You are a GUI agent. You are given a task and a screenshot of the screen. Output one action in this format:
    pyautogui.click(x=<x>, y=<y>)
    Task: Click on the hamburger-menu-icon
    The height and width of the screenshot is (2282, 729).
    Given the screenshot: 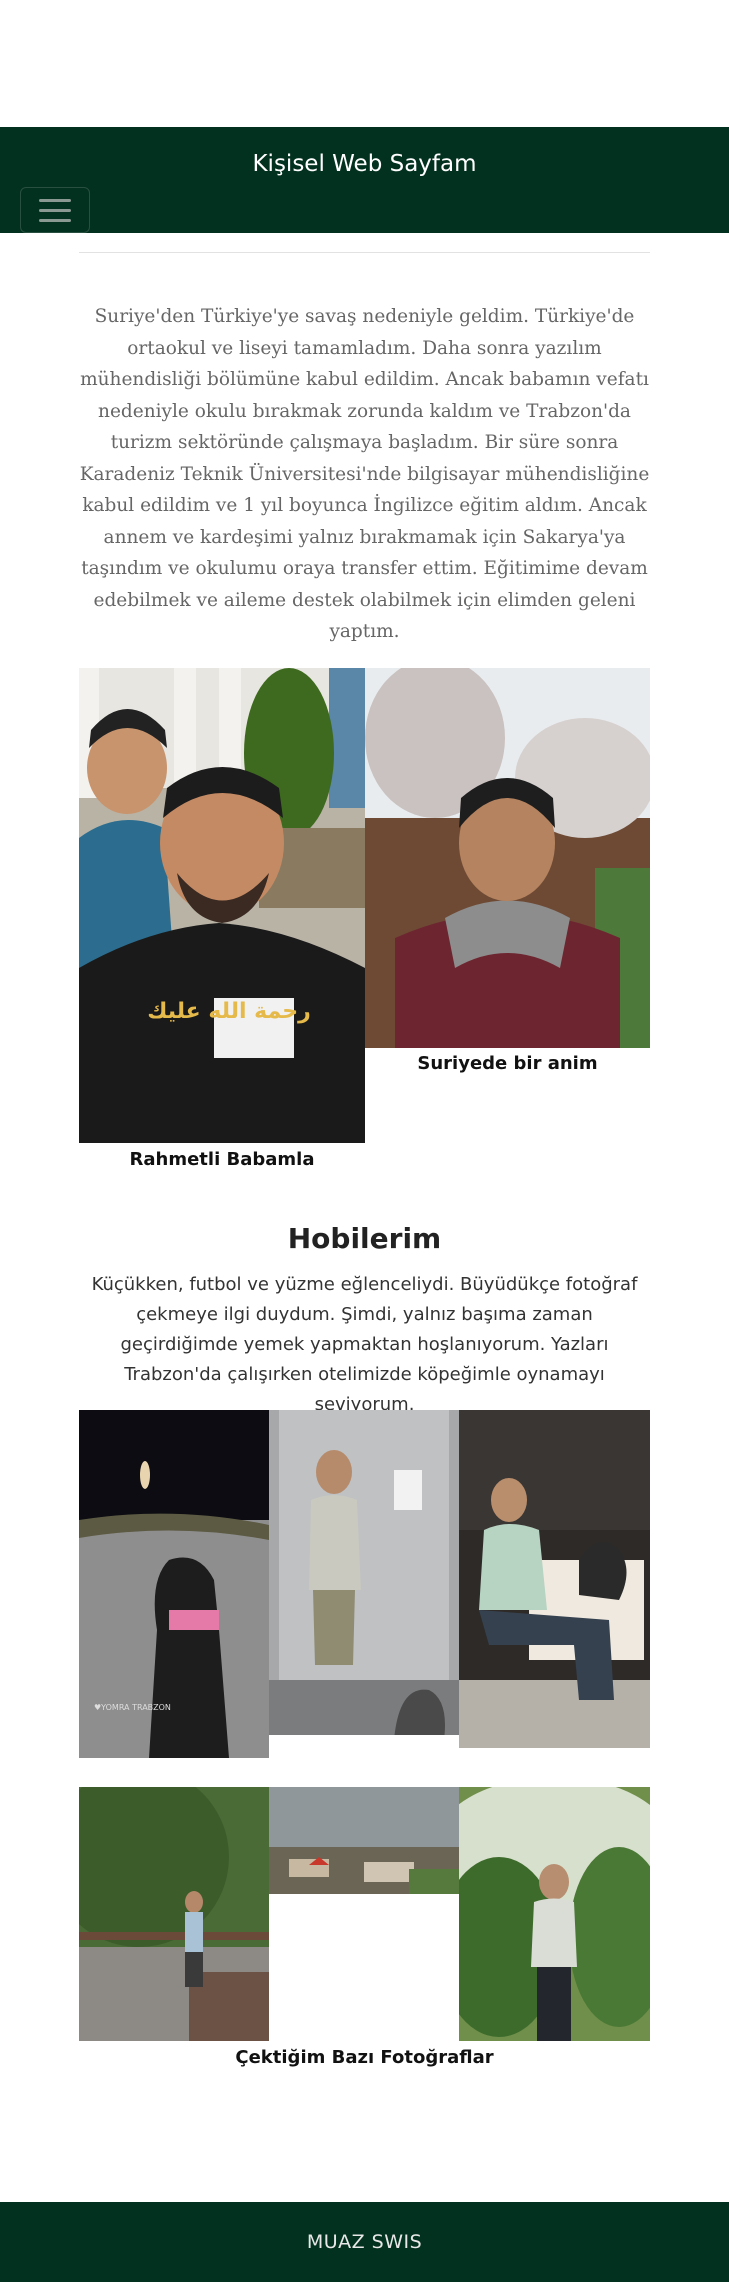 What is the action you would take?
    pyautogui.click(x=55, y=210)
    